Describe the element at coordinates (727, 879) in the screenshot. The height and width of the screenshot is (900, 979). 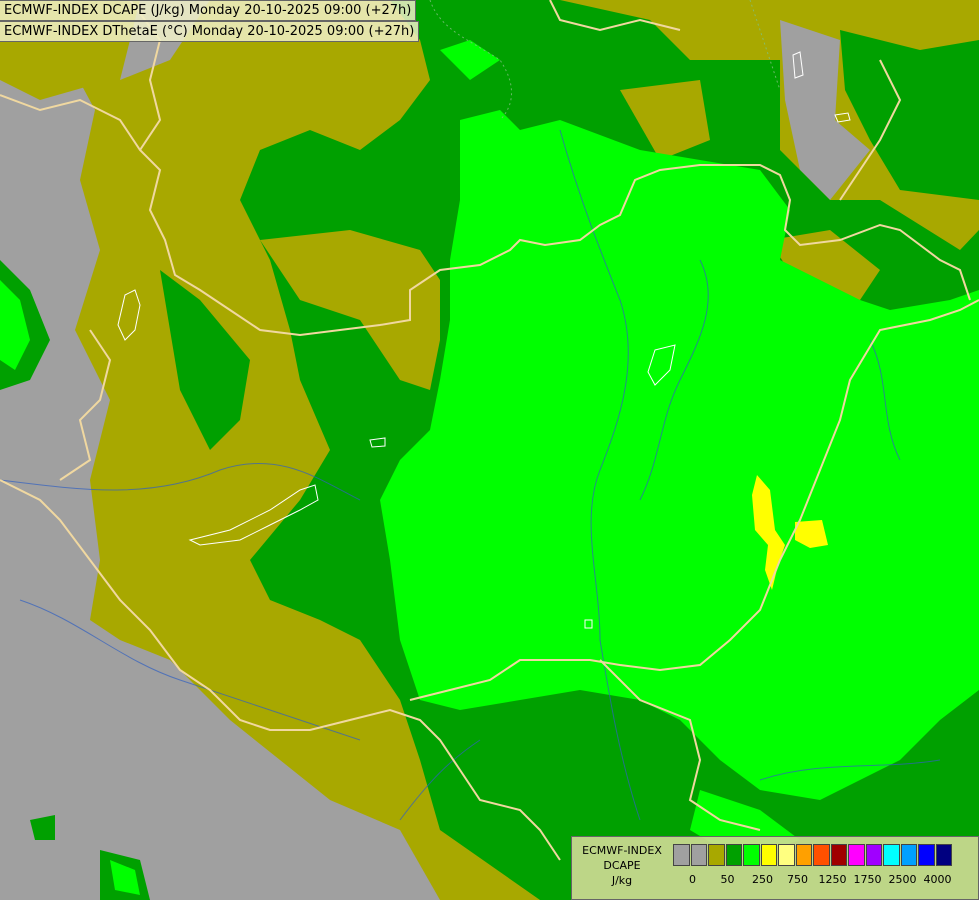
I see `legend-tick-label: 50` at that location.